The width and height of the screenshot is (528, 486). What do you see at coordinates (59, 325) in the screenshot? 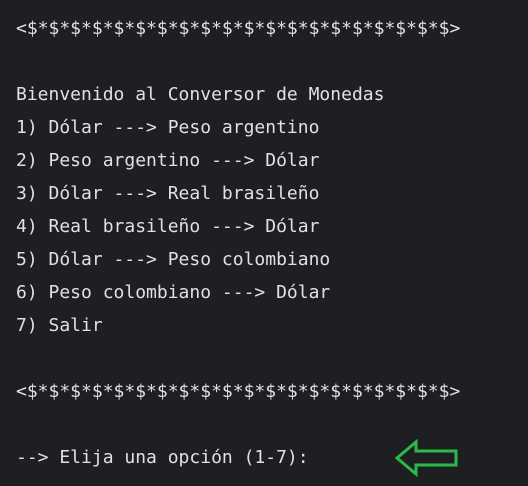
I see `menu-option-7: 7) Salir` at bounding box center [59, 325].